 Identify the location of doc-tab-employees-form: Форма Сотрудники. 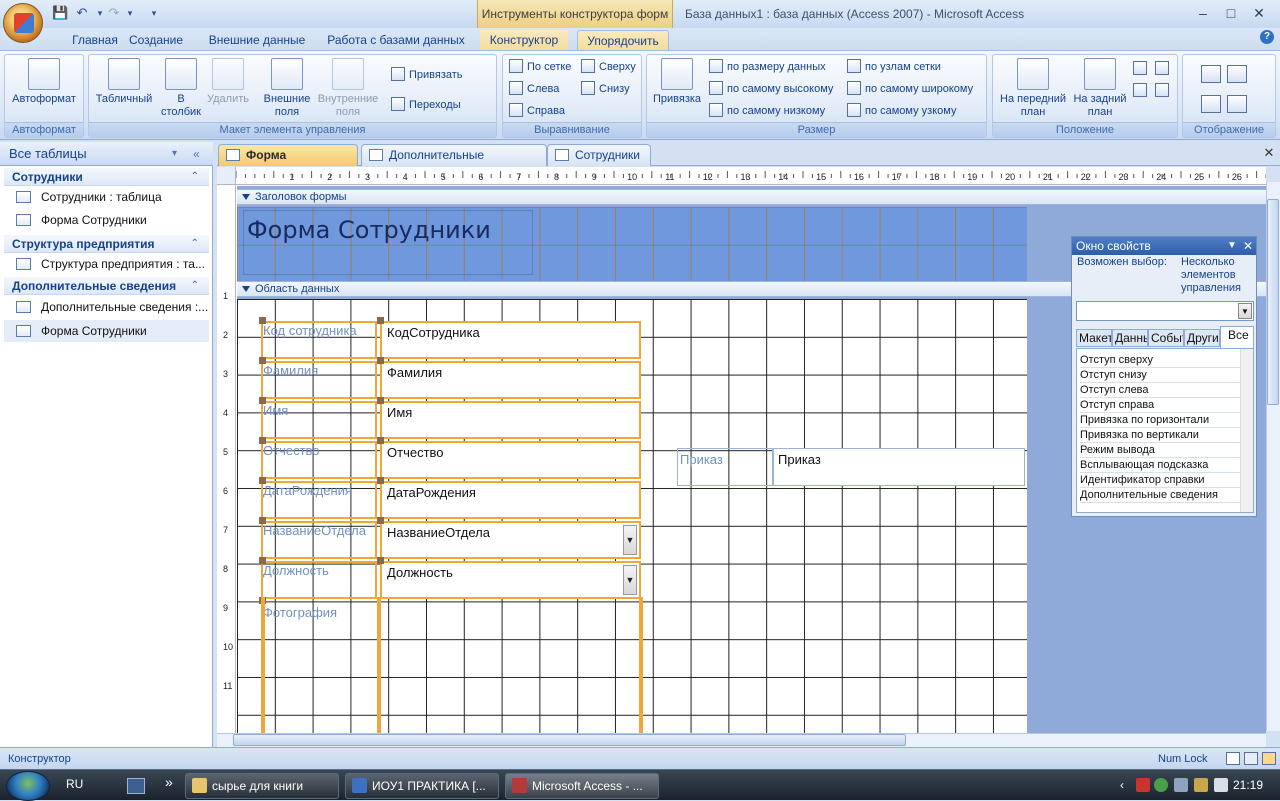
(288, 163).